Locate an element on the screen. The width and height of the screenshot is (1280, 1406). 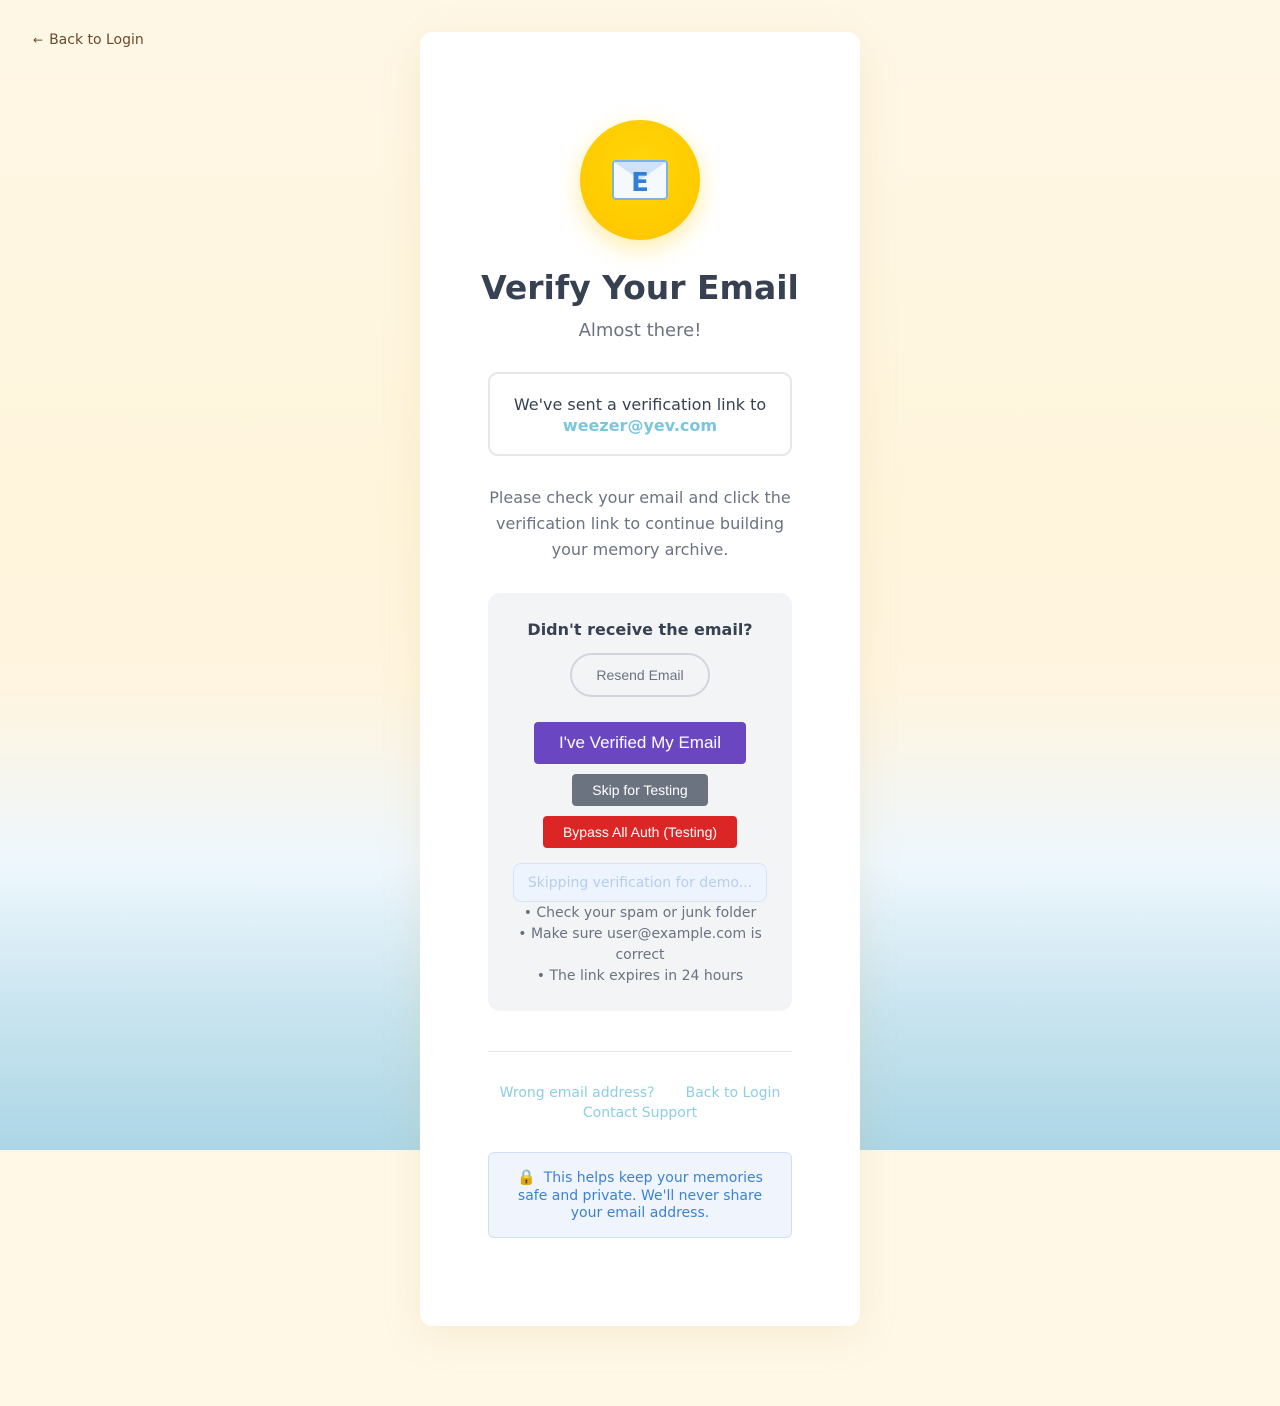
envelope-letter: E is located at coordinates (640, 183).